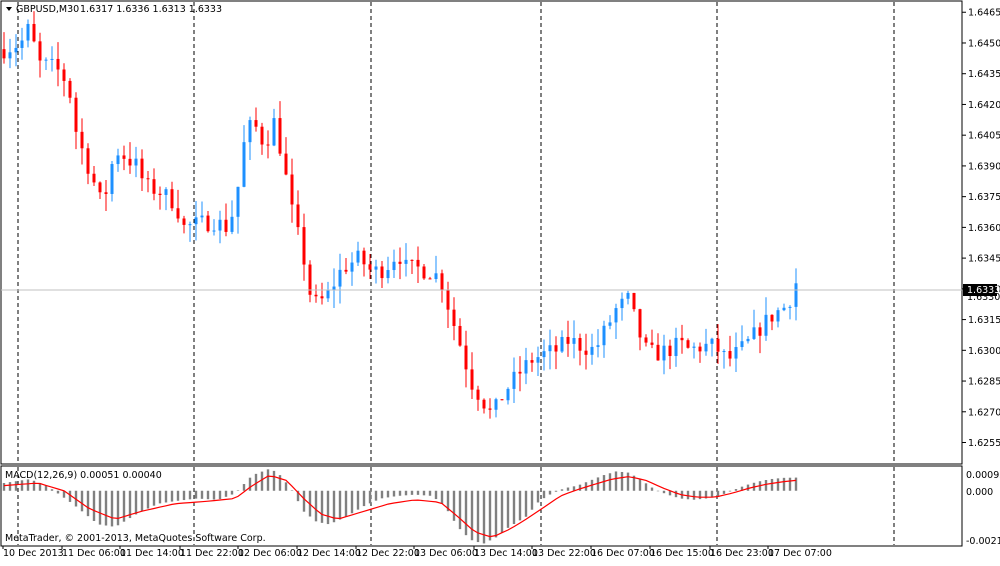  Describe the element at coordinates (984, 382) in the screenshot. I see `price-tick-label: 1.6285` at that location.